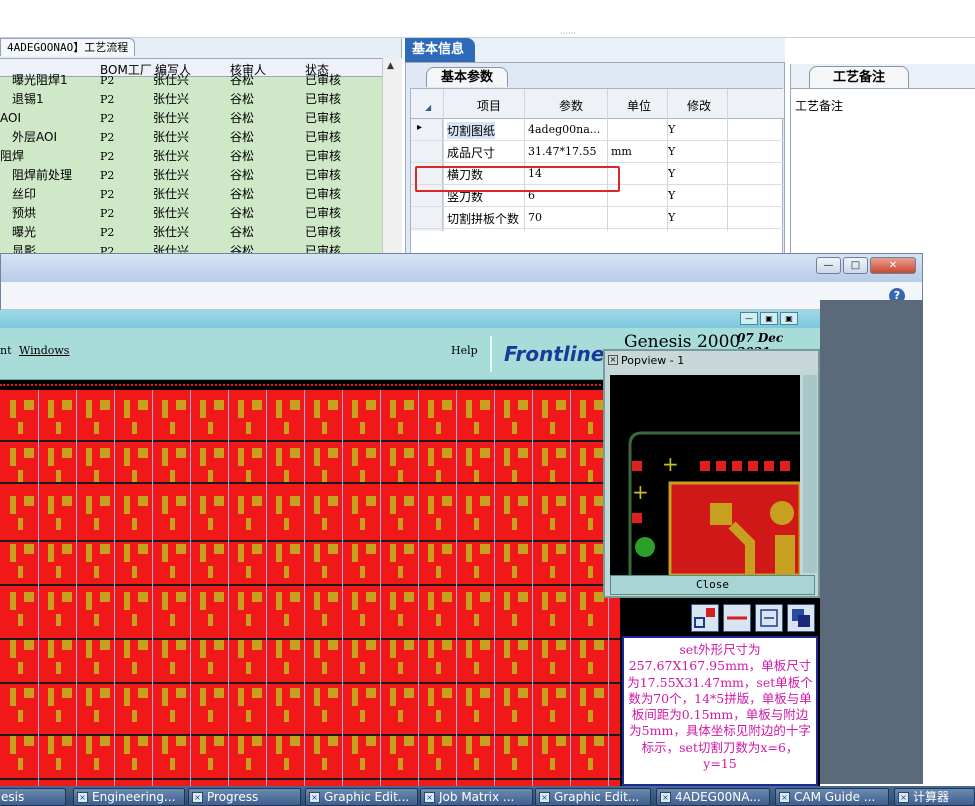 The image size is (975, 806). I want to click on param-cell-item: 成品尺寸, so click(471, 153).